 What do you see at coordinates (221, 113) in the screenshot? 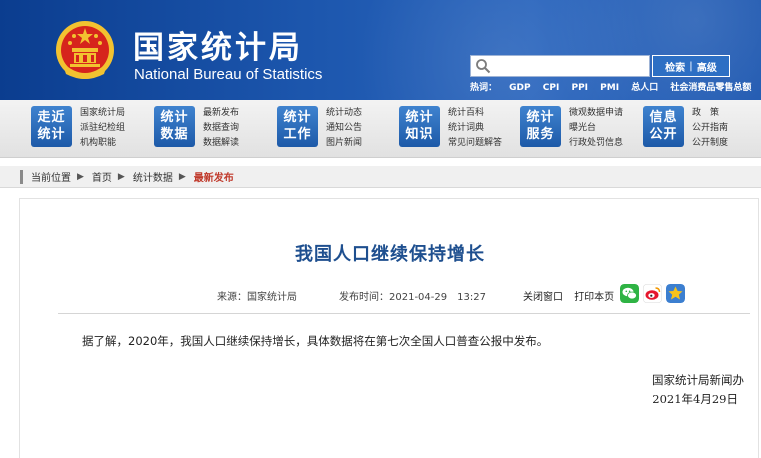
I see `nav-link: 最新发布` at bounding box center [221, 113].